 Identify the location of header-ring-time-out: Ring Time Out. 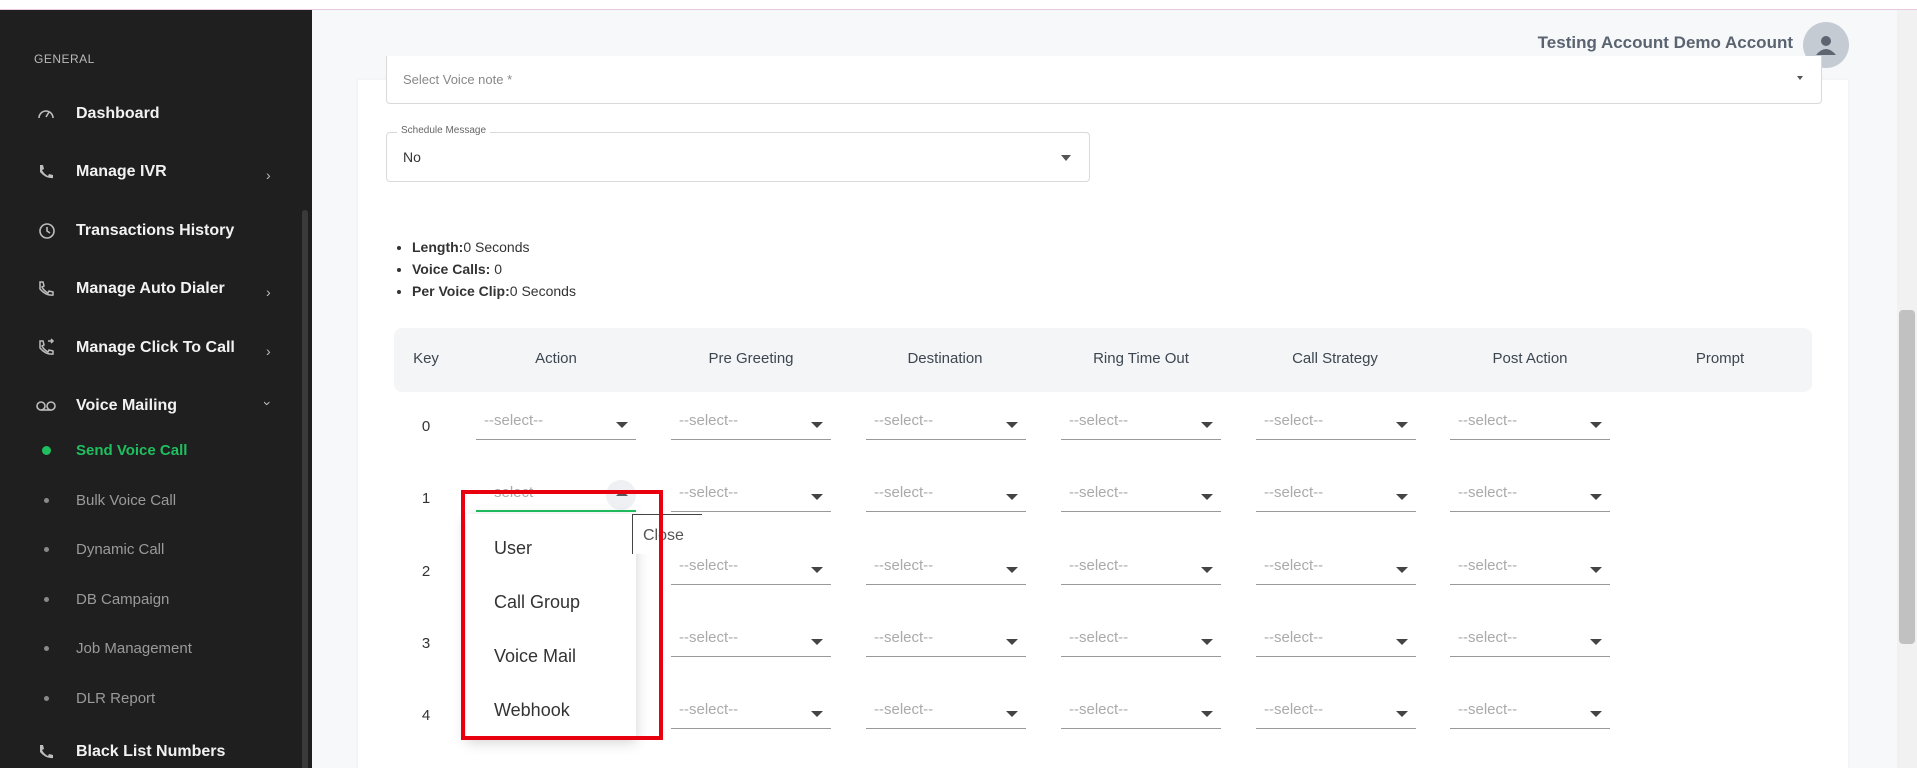
(1141, 358).